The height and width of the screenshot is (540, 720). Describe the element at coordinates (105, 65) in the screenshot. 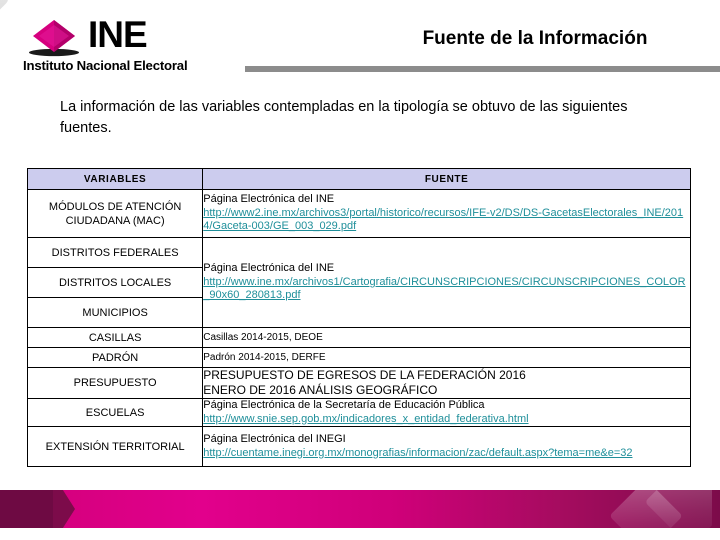

I see `ine-tagline: Instituto Nacional Electoral` at that location.